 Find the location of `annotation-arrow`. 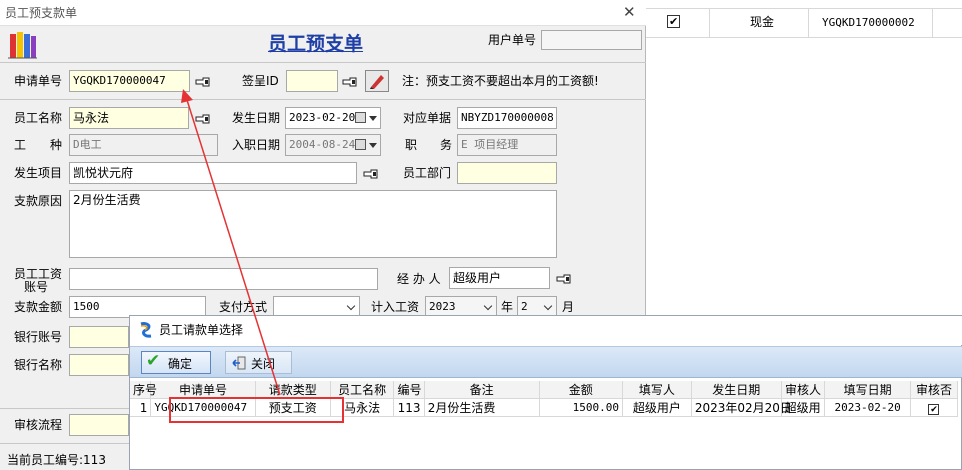

annotation-arrow is located at coordinates (231, 242).